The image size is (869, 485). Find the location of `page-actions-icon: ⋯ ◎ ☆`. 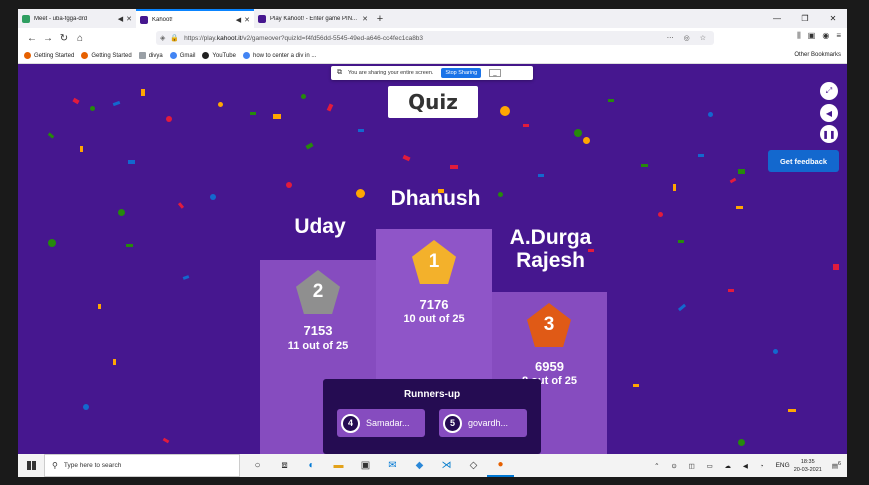

page-actions-icon: ⋯ ◎ ☆ is located at coordinates (688, 38).